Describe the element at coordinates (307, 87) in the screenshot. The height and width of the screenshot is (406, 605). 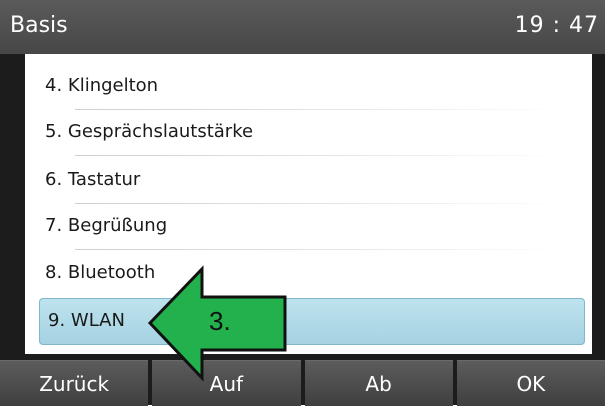
I see `menu-item-klingelton: 4. Klingelton` at that location.